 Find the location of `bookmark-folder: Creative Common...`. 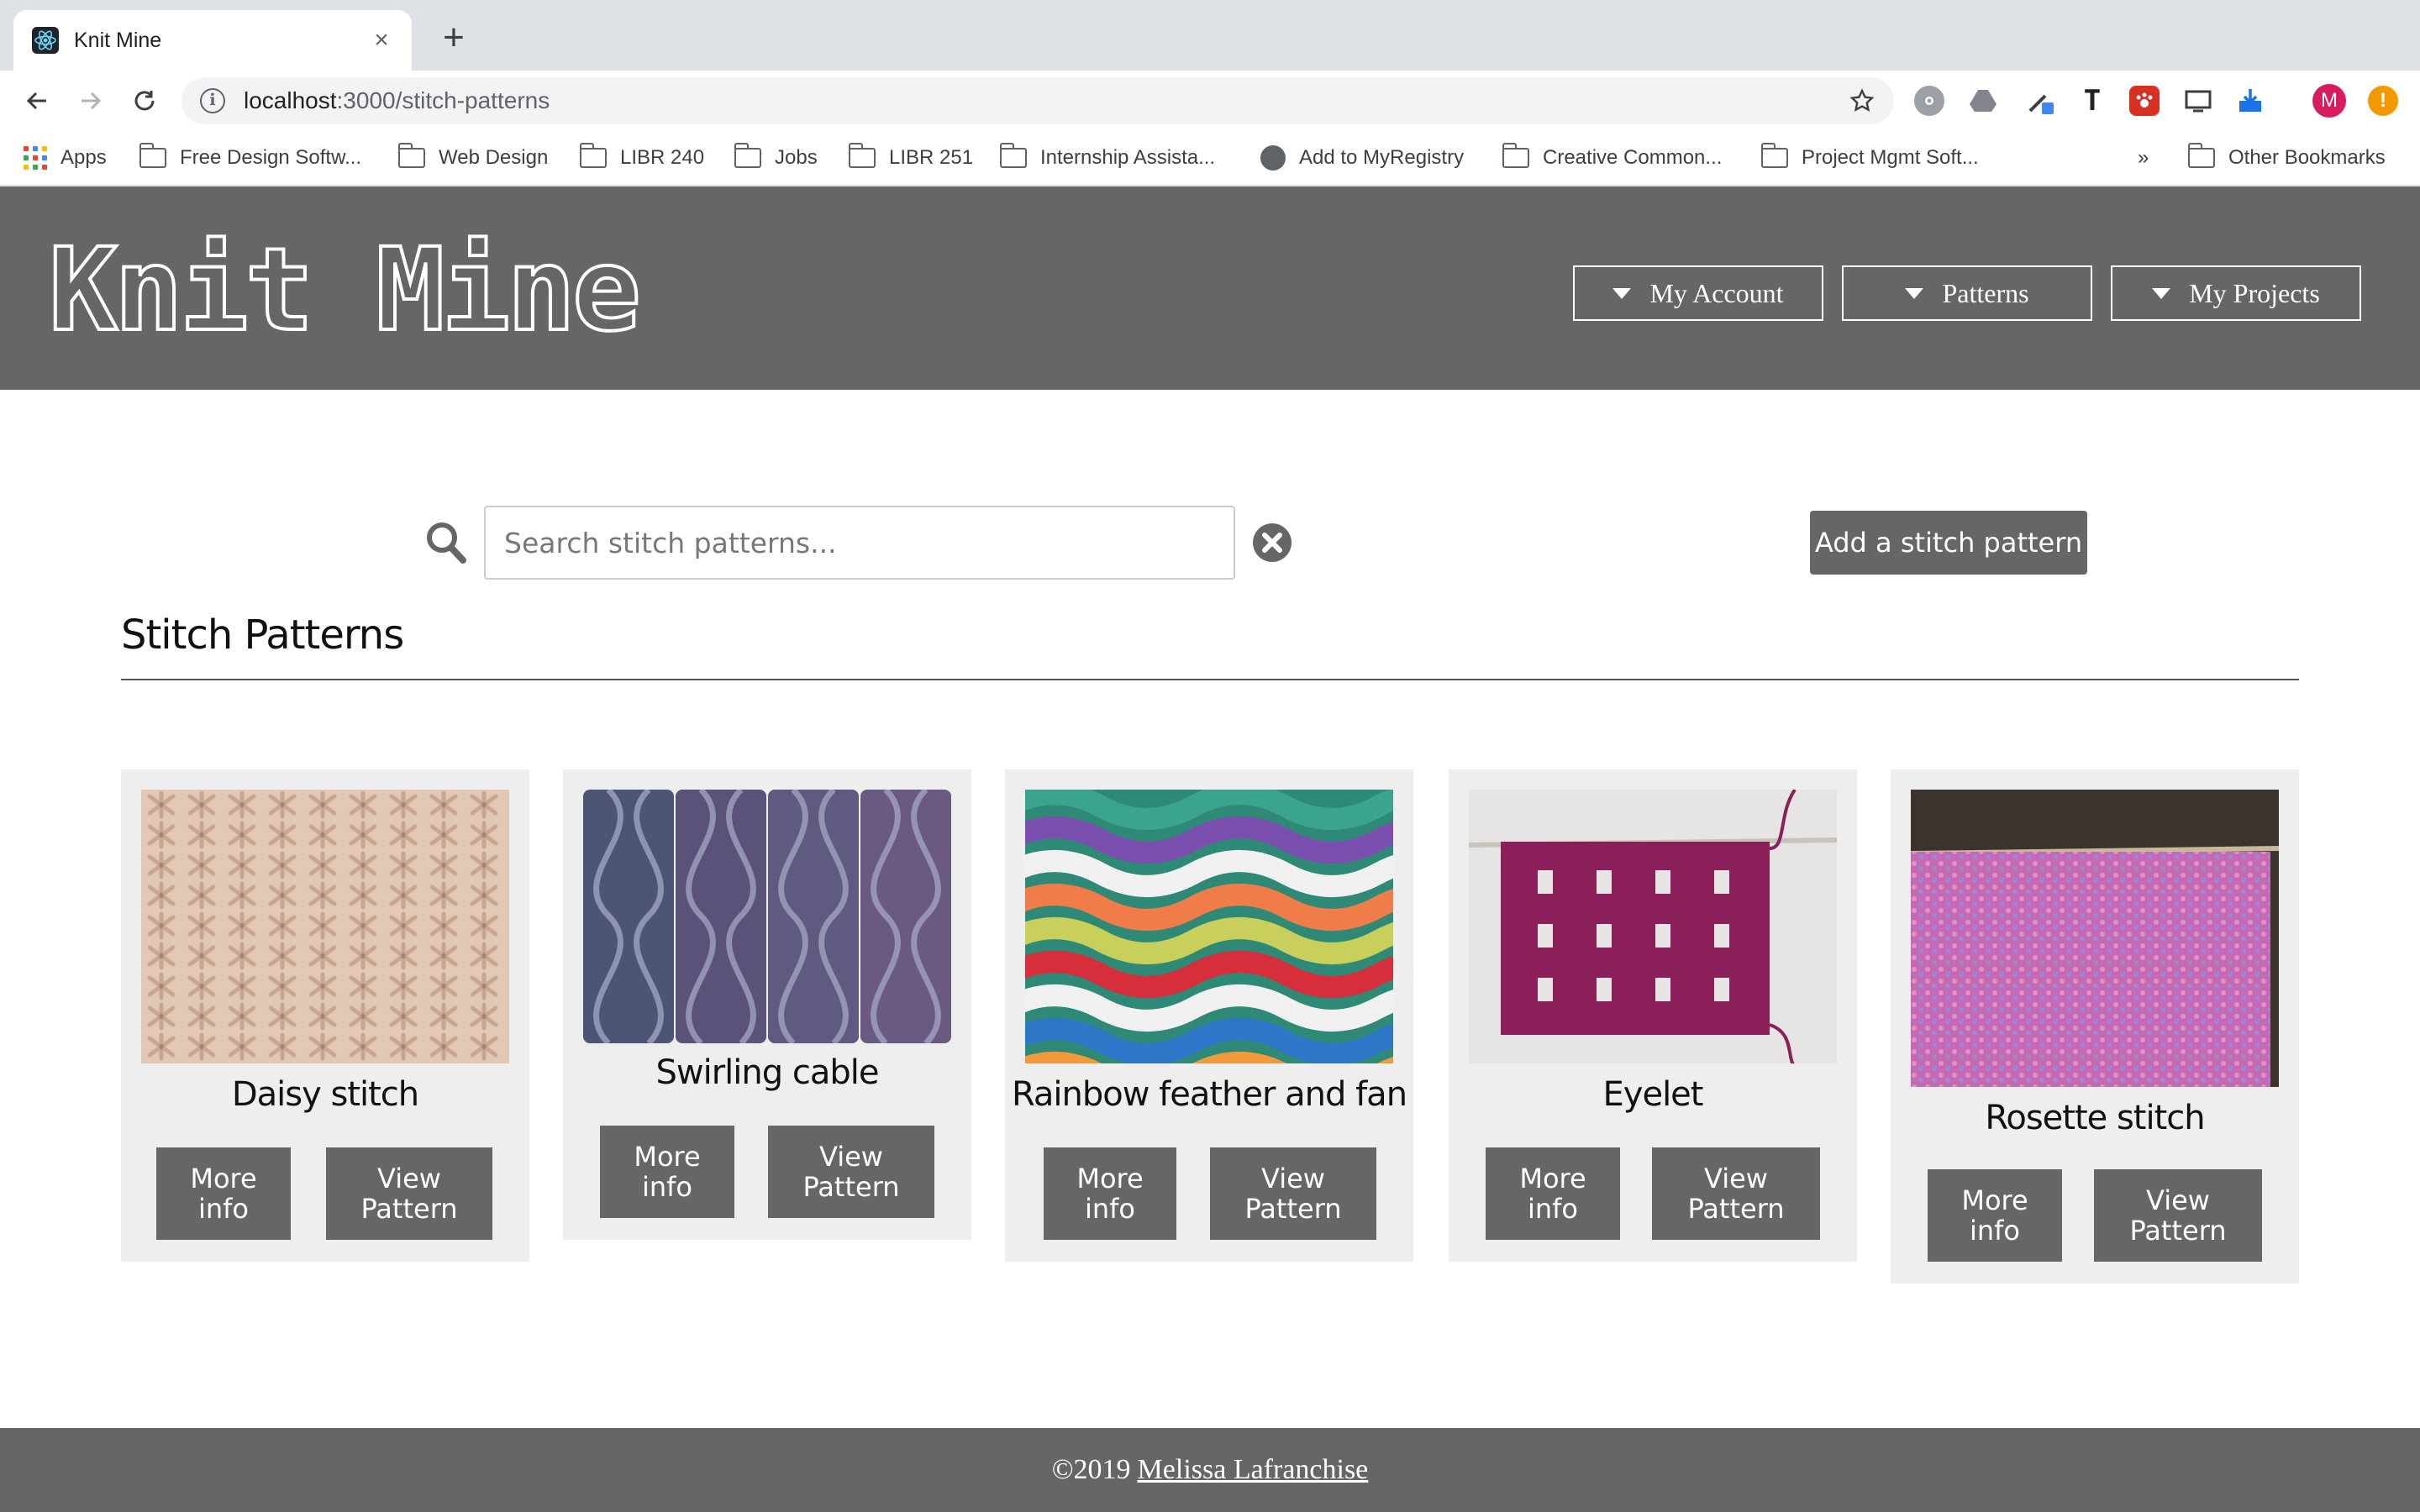

bookmark-folder: Creative Common... is located at coordinates (1612, 158).